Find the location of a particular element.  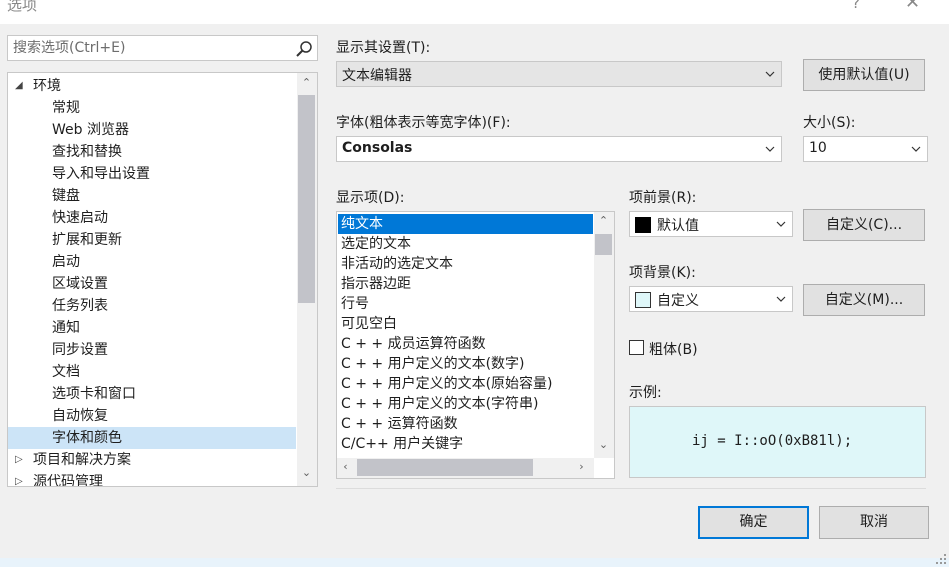

tree-item-fonts-colors: 字体和颜色 is located at coordinates (152, 438).